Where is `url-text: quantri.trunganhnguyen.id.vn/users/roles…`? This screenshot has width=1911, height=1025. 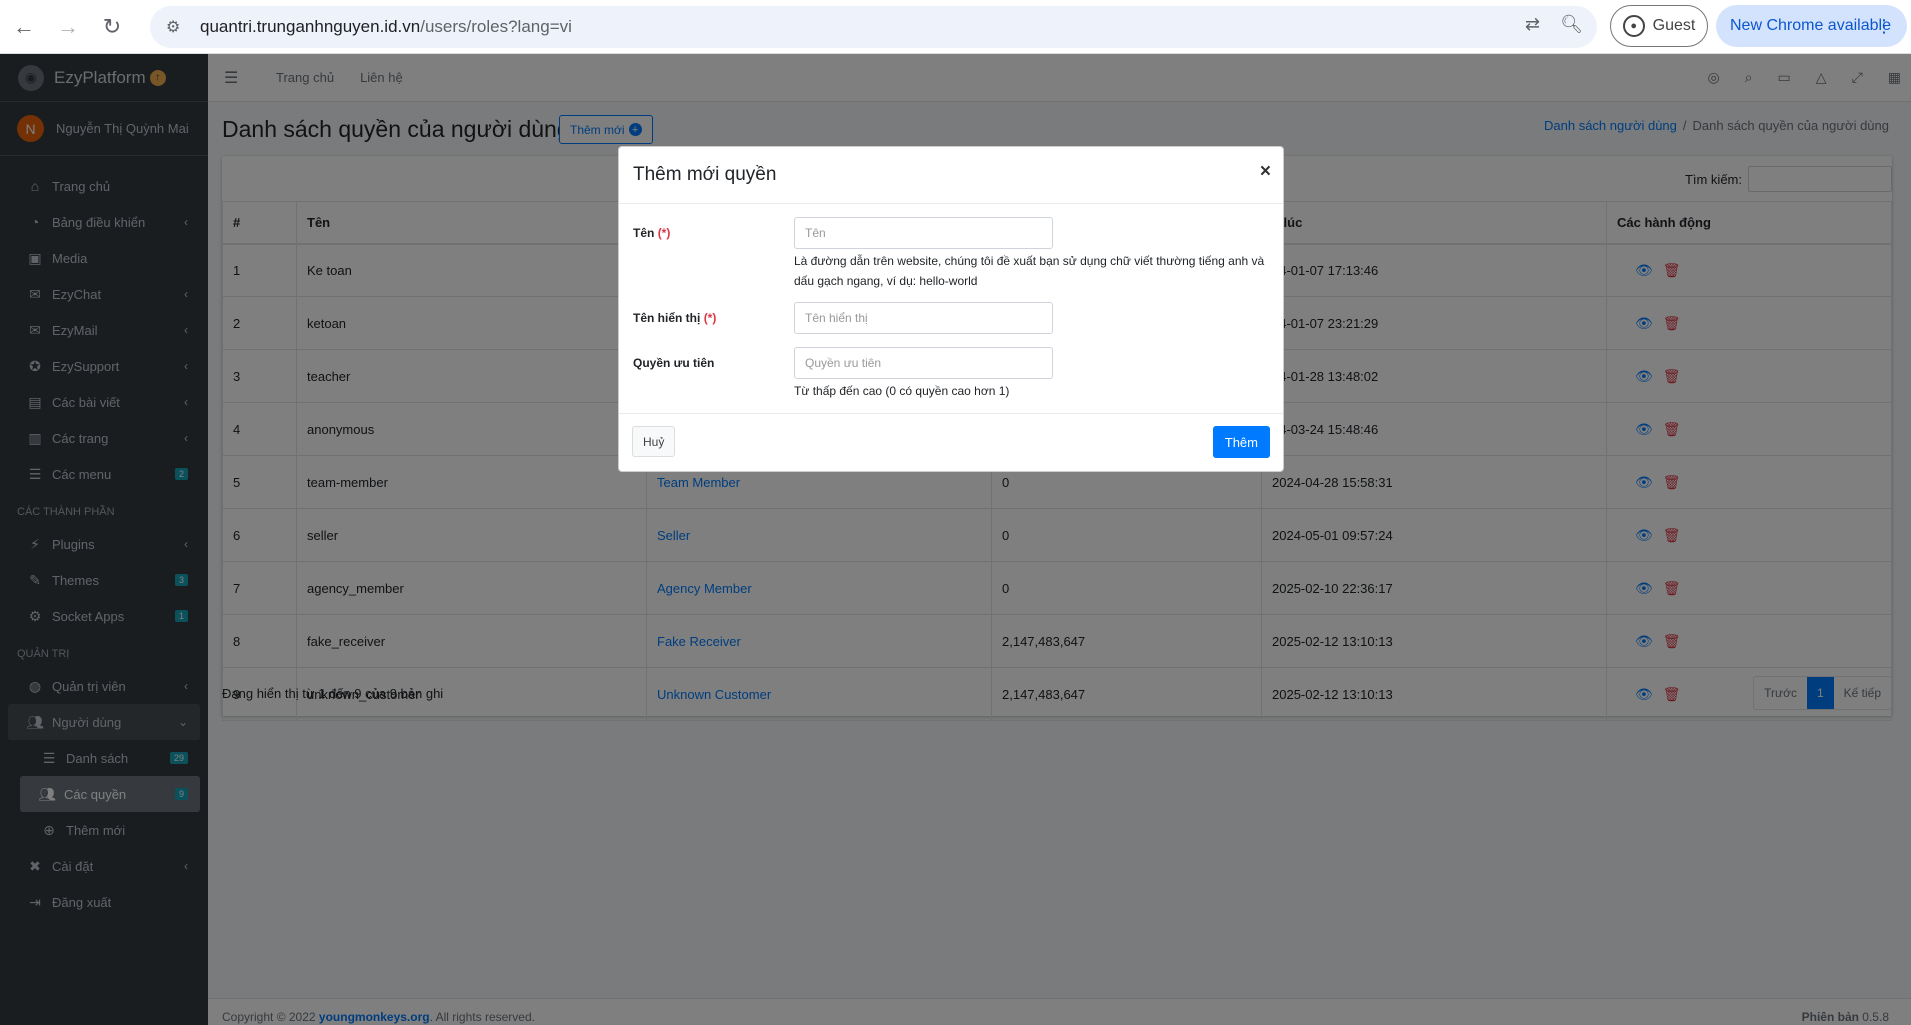 url-text: quantri.trunganhnguyen.id.vn/users/roles… is located at coordinates (386, 27).